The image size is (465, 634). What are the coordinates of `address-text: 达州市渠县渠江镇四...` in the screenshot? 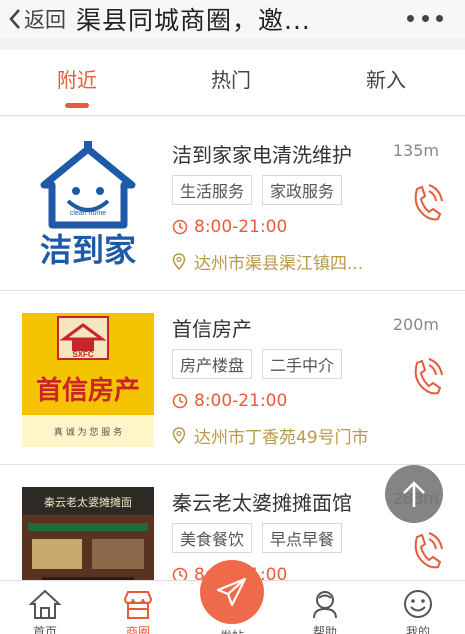 It's located at (279, 264).